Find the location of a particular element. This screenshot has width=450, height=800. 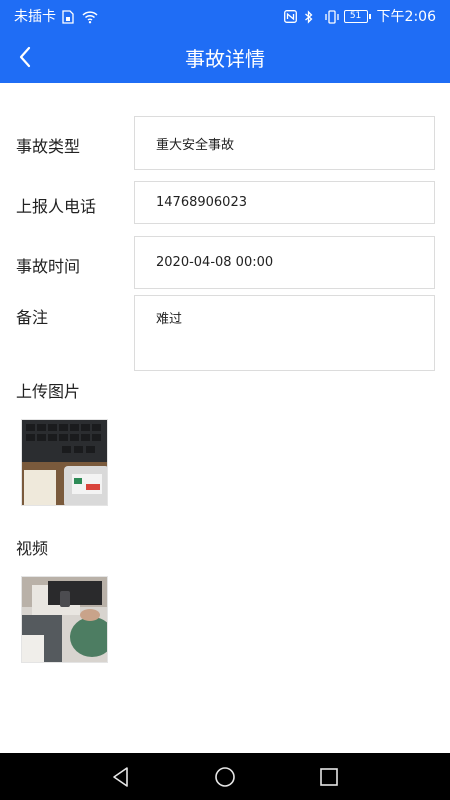

home-circle-icon is located at coordinates (225, 776).